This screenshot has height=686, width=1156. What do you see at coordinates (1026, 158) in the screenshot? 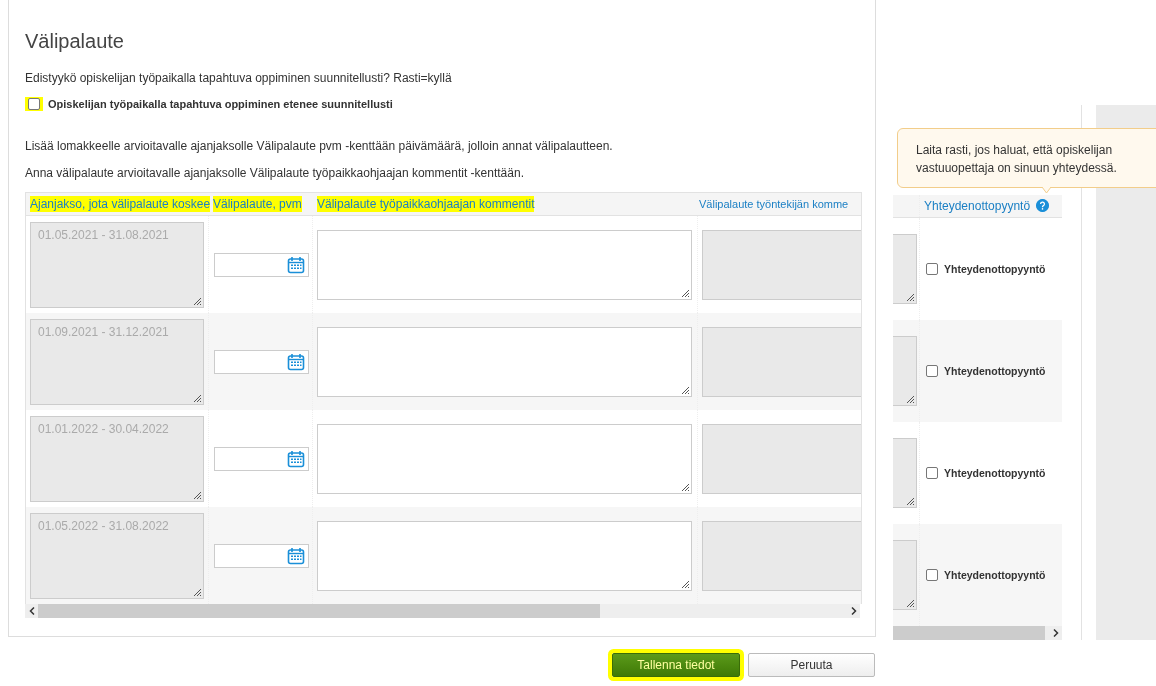
I see `tooltip: Laita rasti, jos haluat, että opiskelijan vastuuopettaja on sinuun yhteydessä.` at bounding box center [1026, 158].